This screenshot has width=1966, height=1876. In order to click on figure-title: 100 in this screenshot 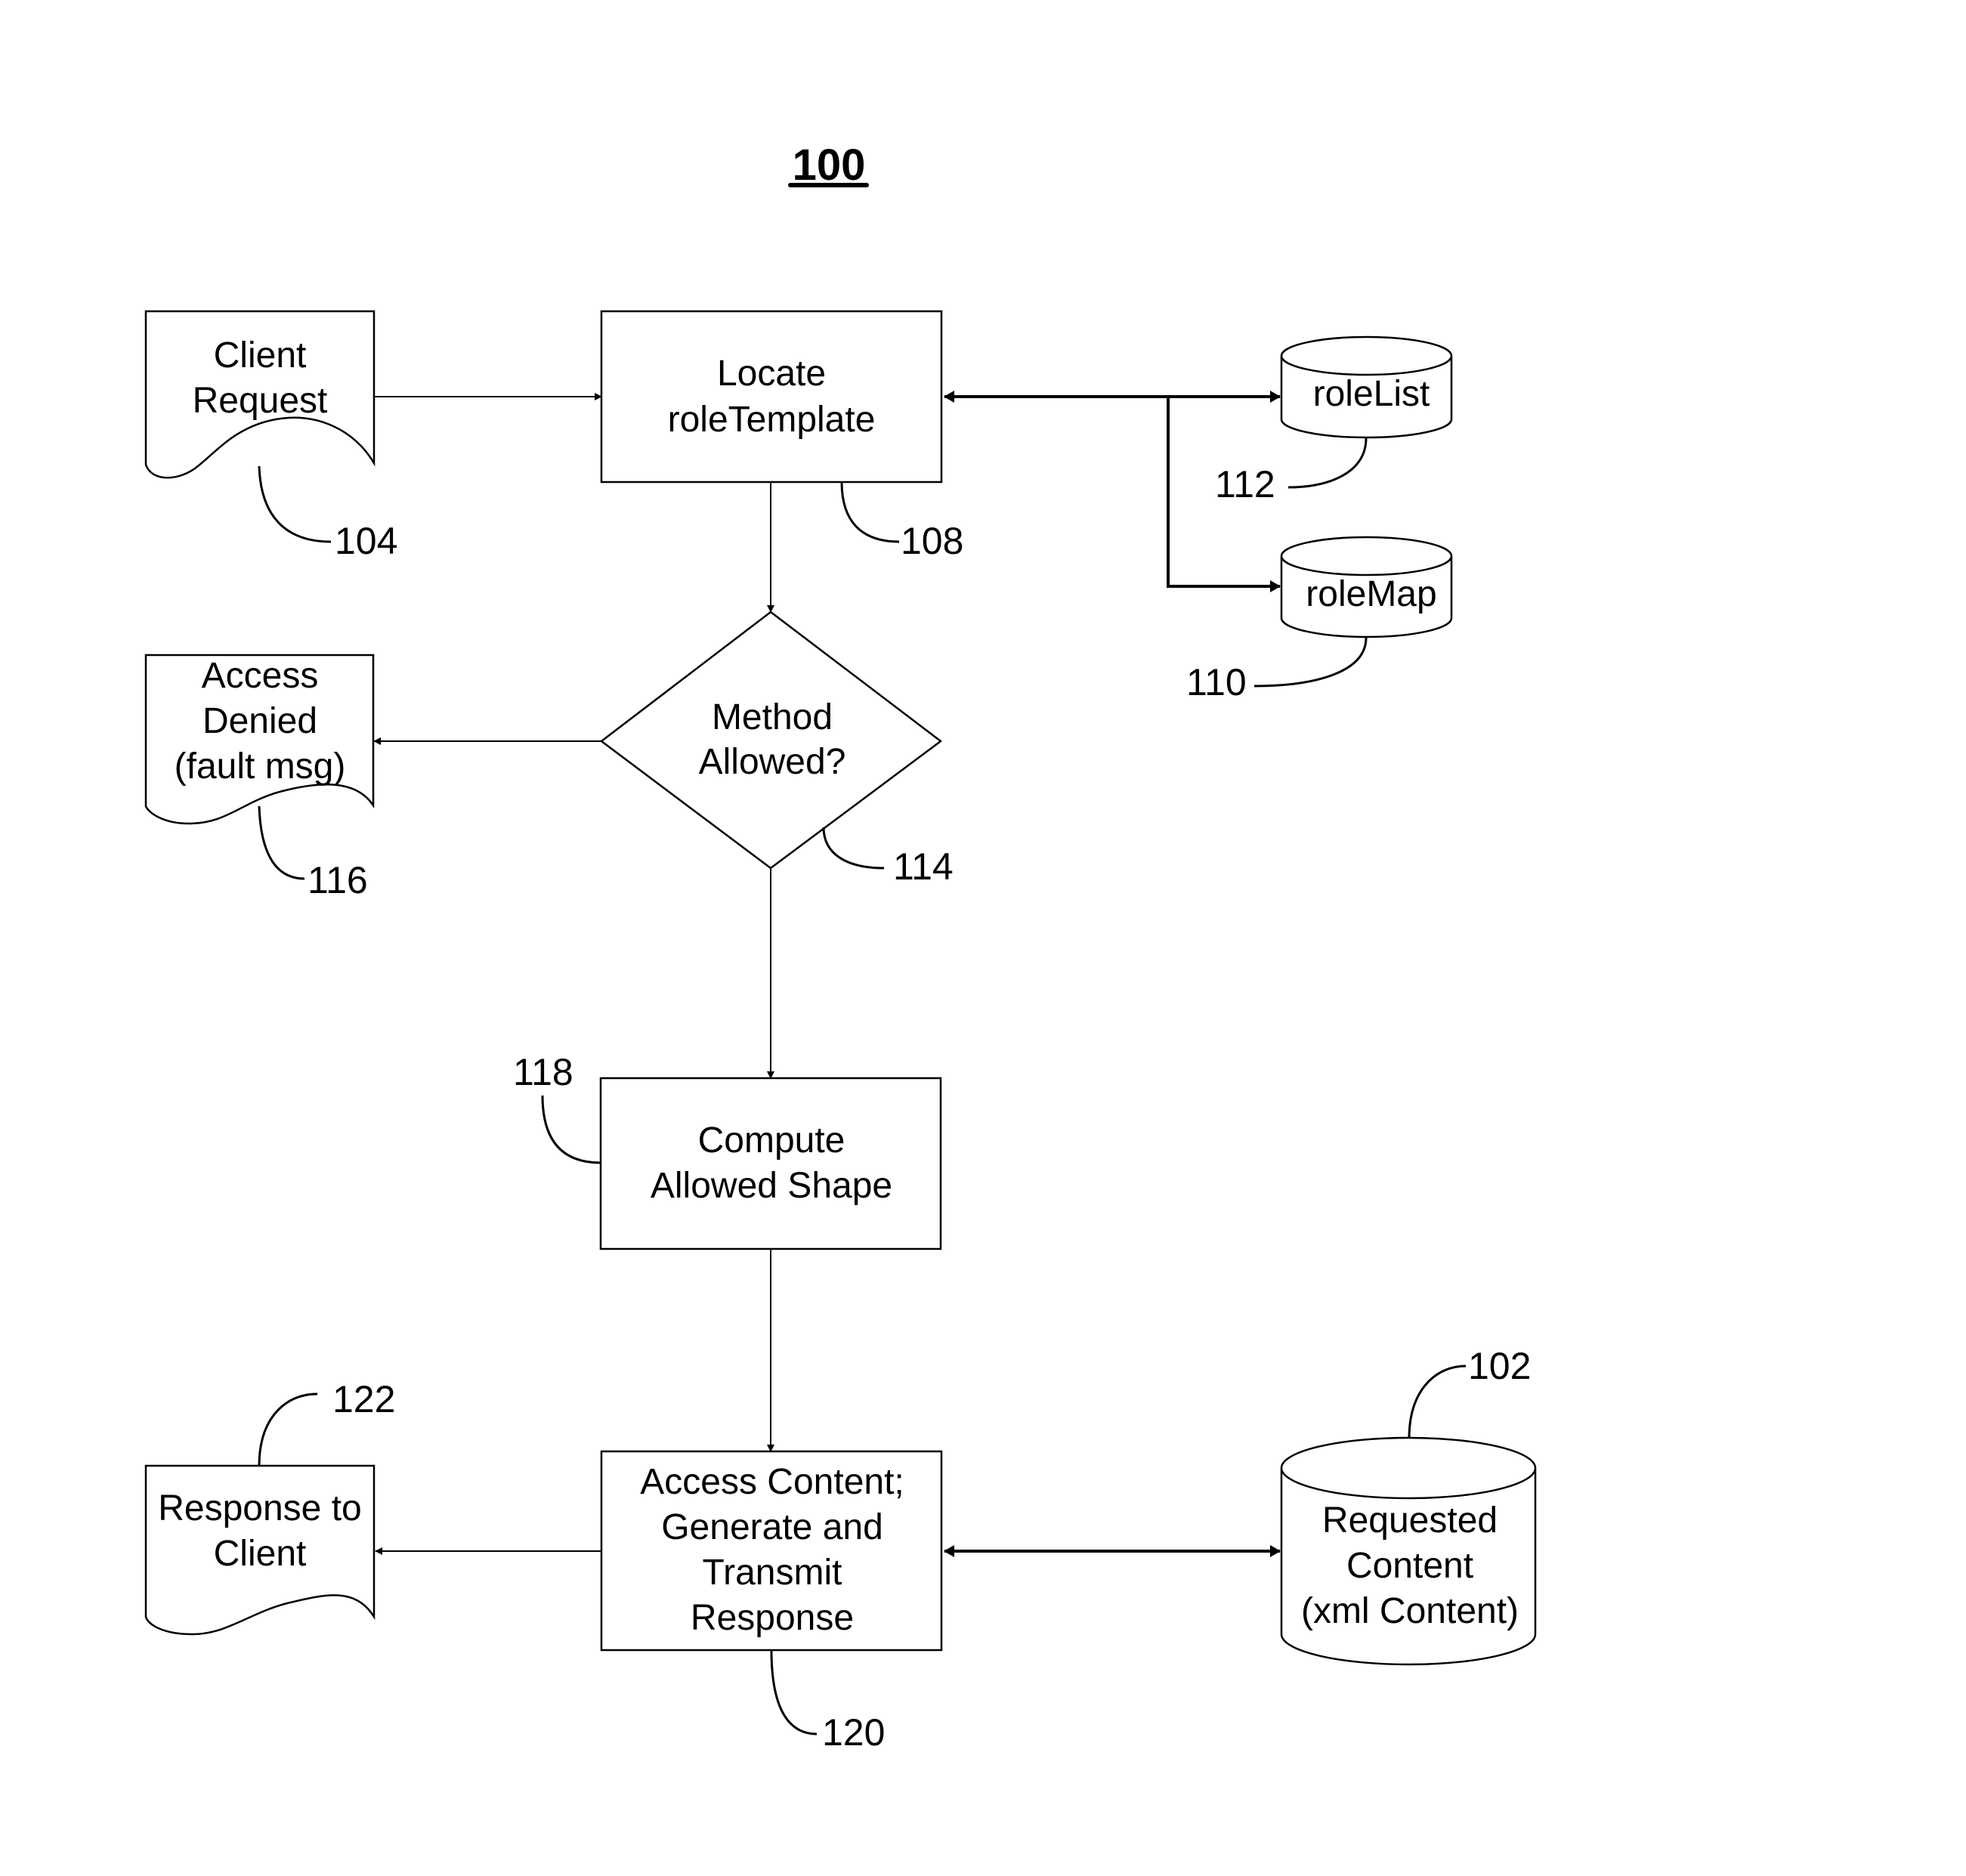, I will do `click(828, 165)`.